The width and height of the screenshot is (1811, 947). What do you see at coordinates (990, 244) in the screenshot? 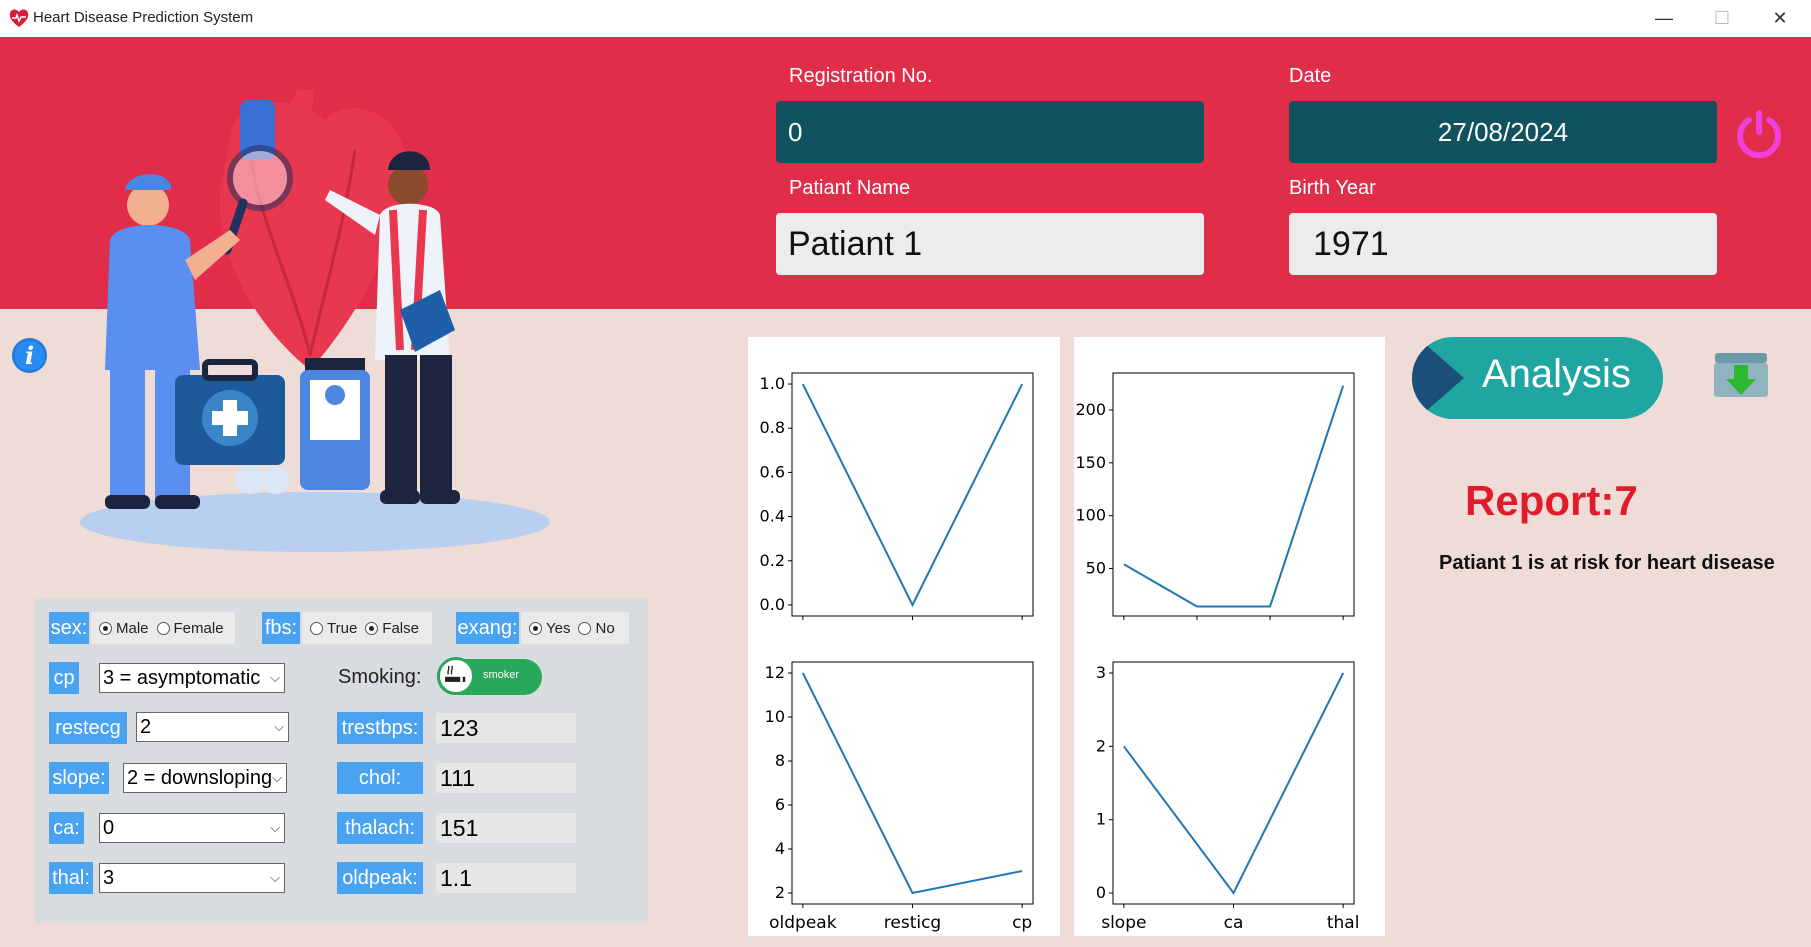
I see `patient-name-input: Patiant 1` at bounding box center [990, 244].